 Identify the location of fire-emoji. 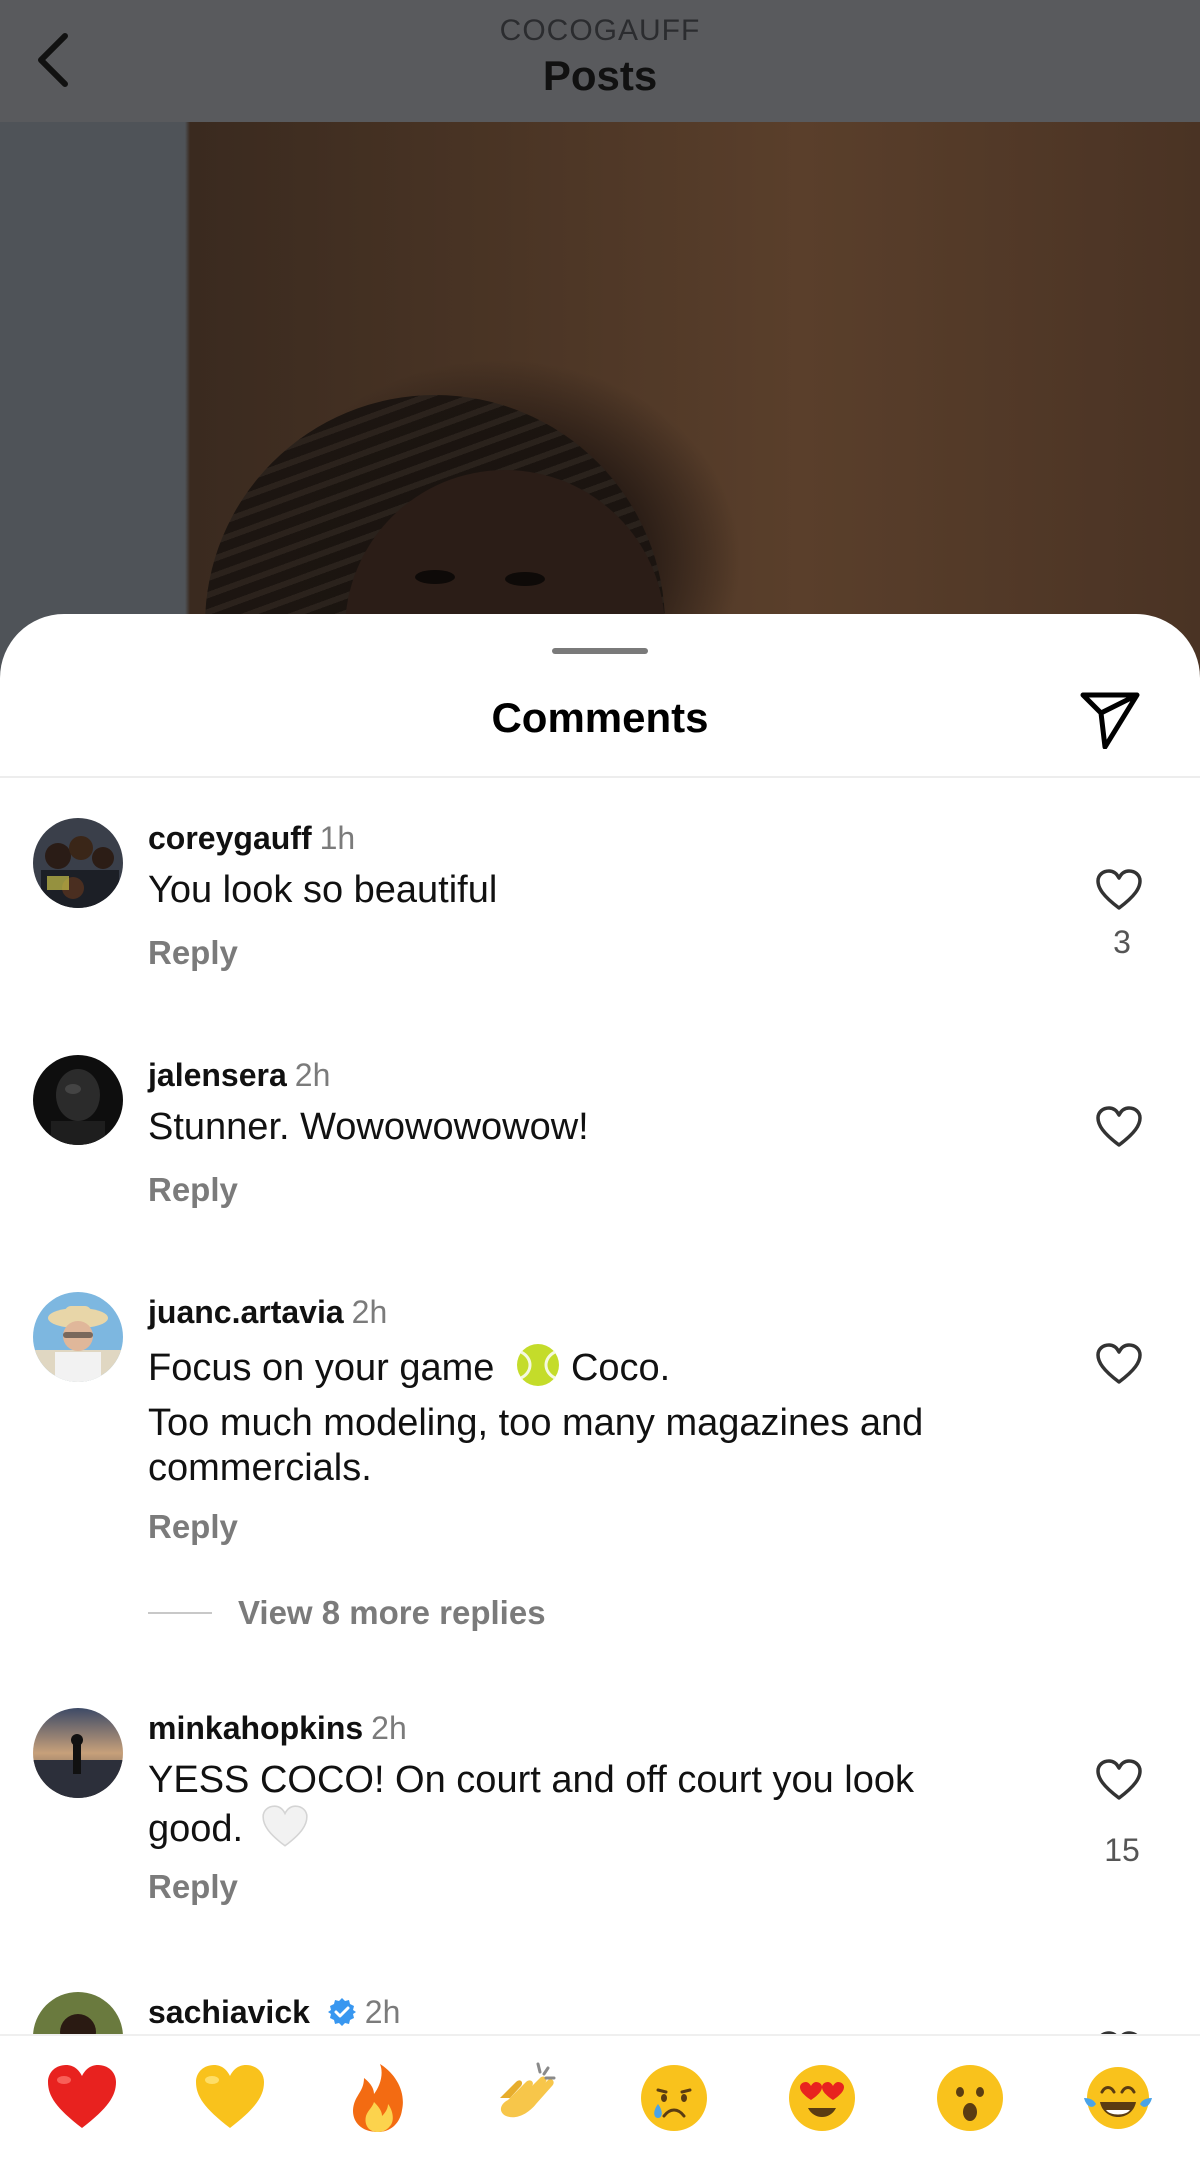
(378, 2098).